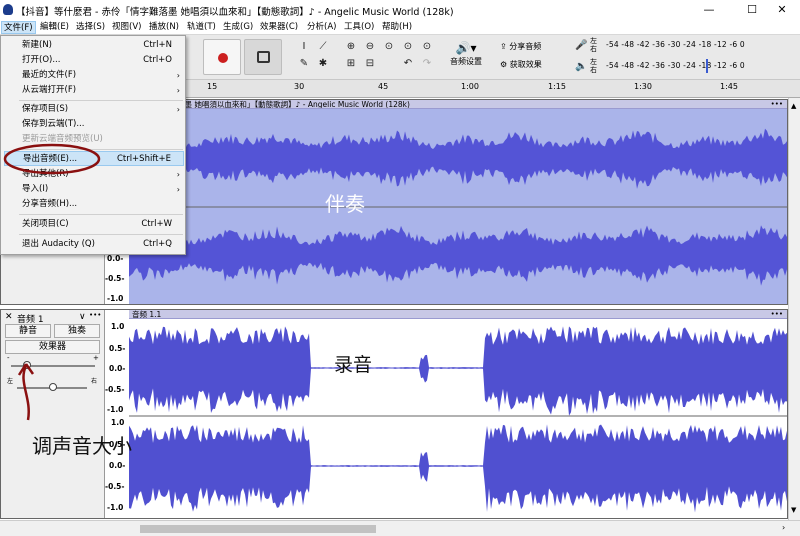 The image size is (800, 536). Describe the element at coordinates (49, 75) in the screenshot. I see `menu-item-label: 最近的文件(F)` at that location.